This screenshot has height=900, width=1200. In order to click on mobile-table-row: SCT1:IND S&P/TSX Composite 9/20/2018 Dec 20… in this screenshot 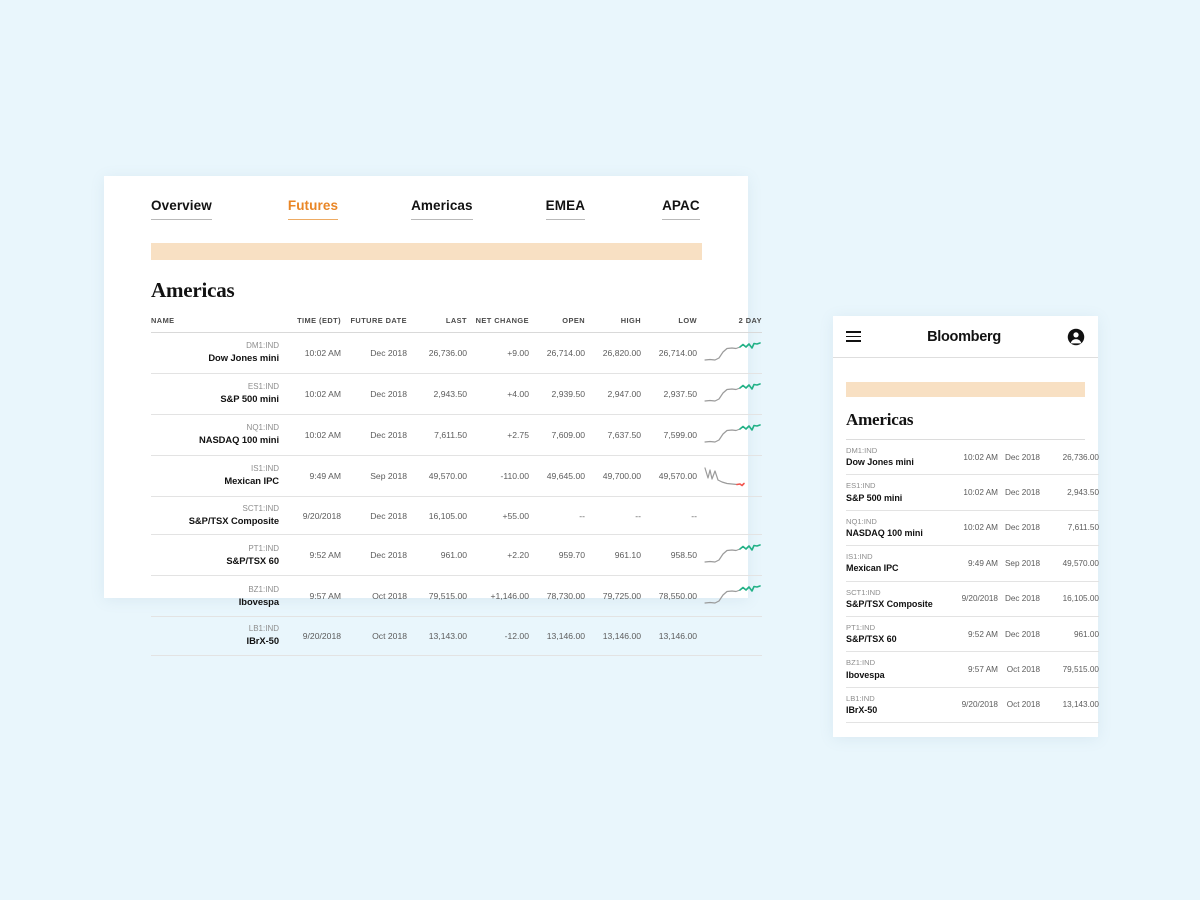, I will do `click(972, 599)`.